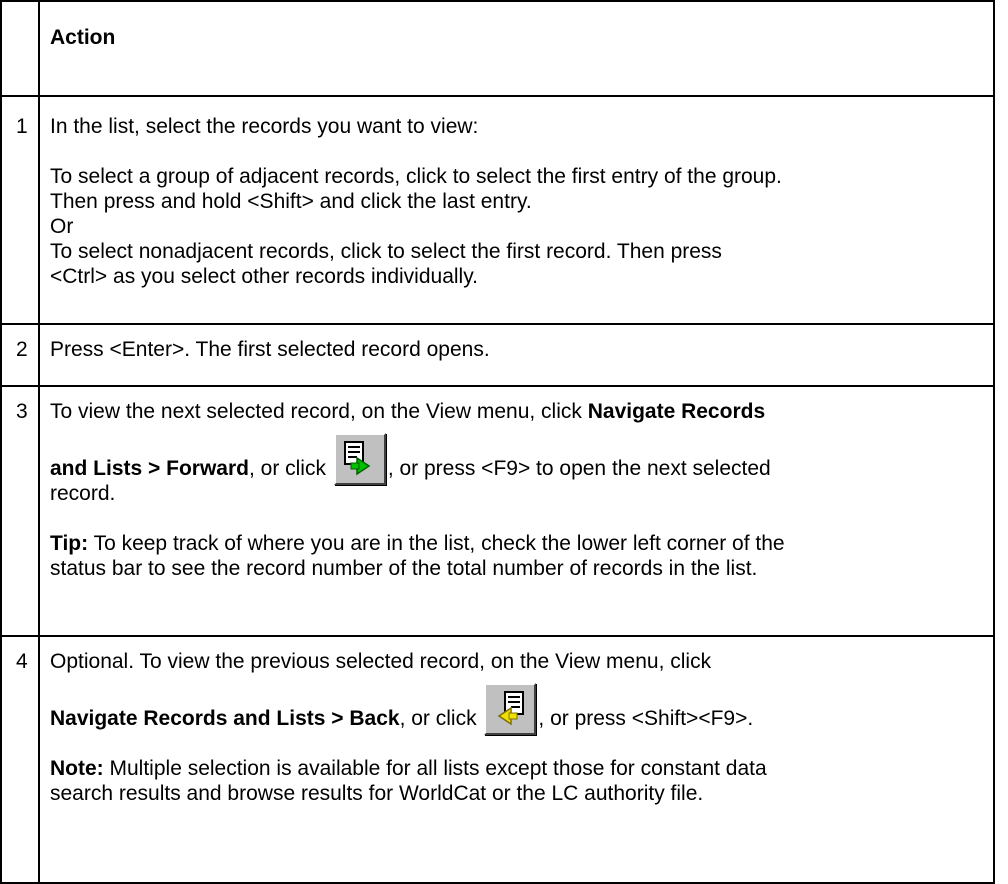 Image resolution: width=1008 pixels, height=884 pixels. Describe the element at coordinates (359, 459) in the screenshot. I see `forward-record-icon` at that location.